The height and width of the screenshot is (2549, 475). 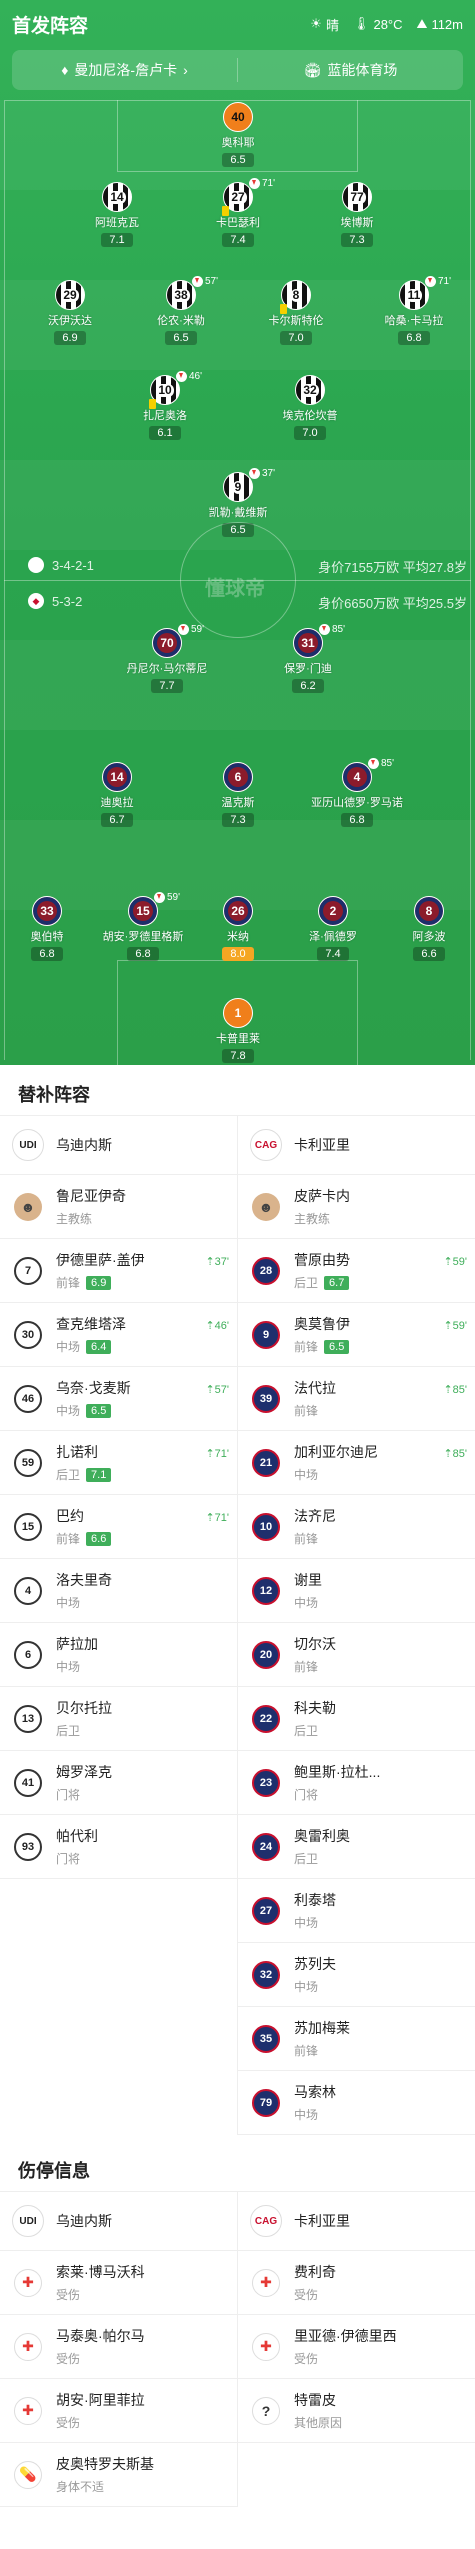 What do you see at coordinates (356, 2103) in the screenshot?
I see `sub-player-row: 79 马索林 中场` at bounding box center [356, 2103].